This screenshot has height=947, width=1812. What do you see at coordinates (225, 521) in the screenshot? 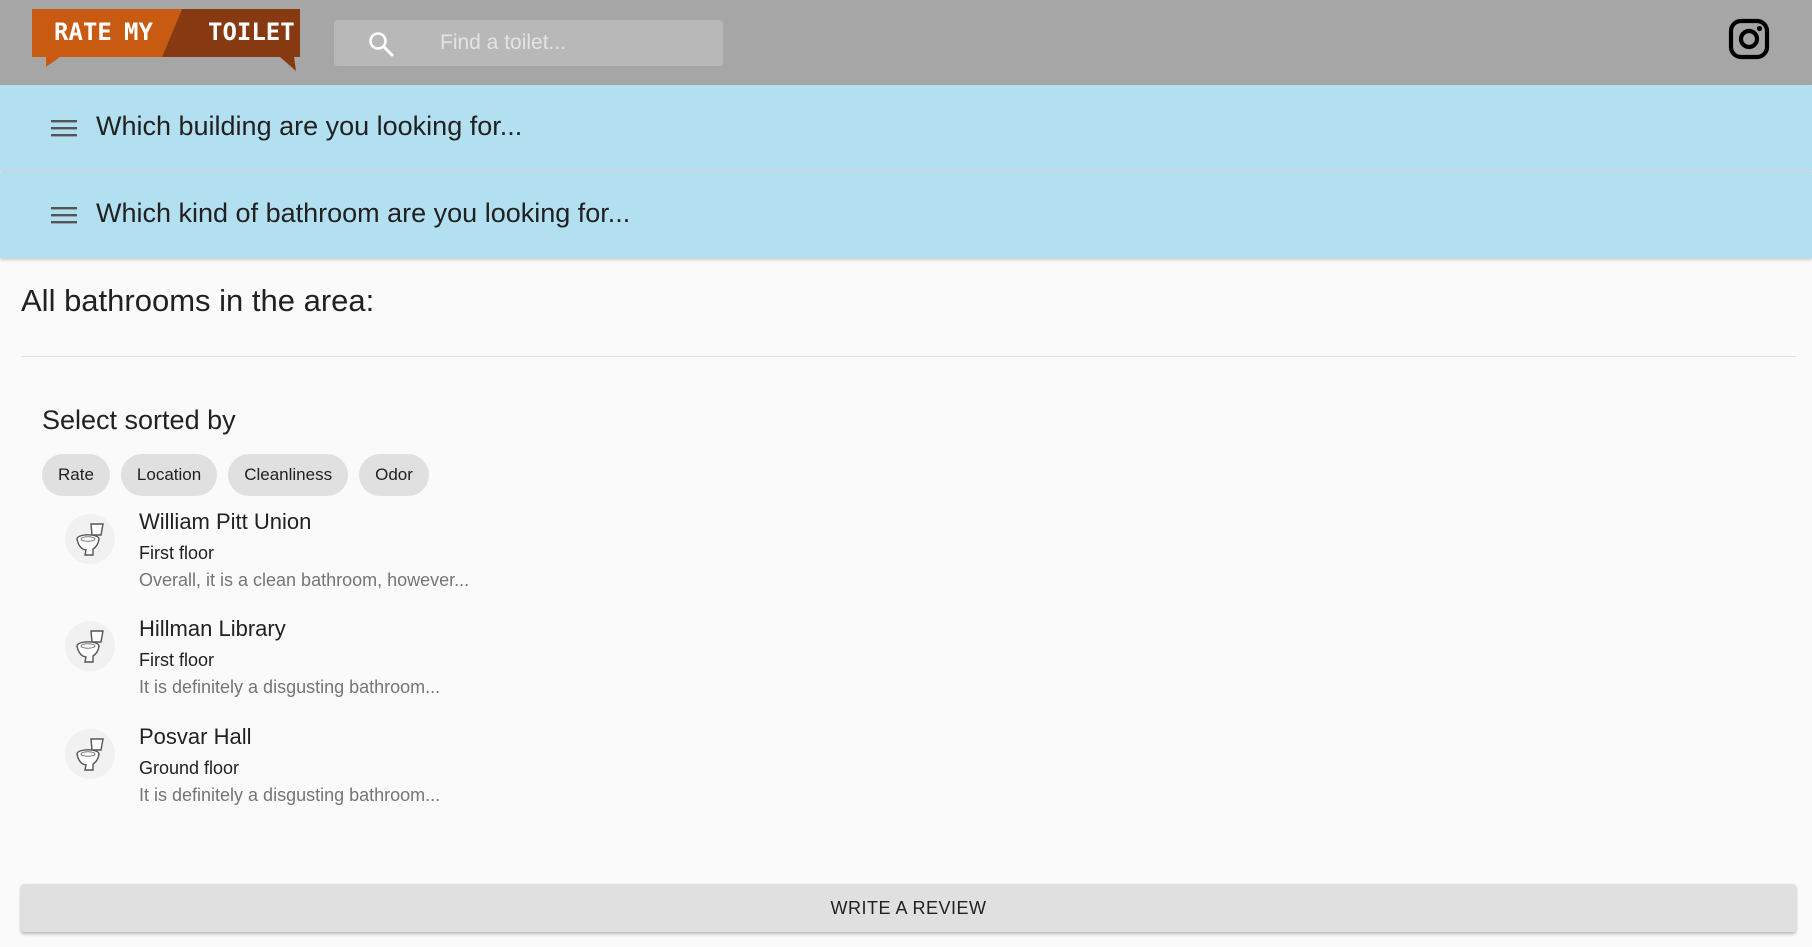
I see `bathroom-name: William Pitt Union` at bounding box center [225, 521].